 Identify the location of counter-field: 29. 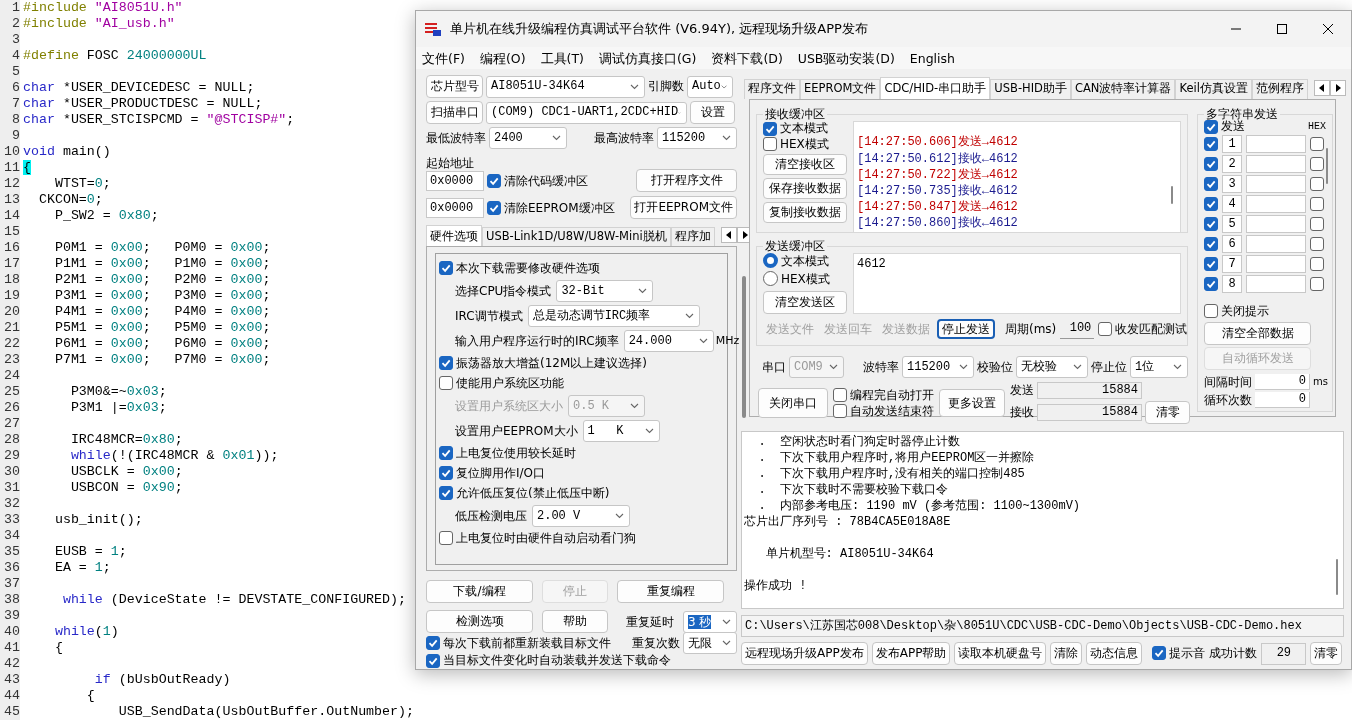
(1284, 653).